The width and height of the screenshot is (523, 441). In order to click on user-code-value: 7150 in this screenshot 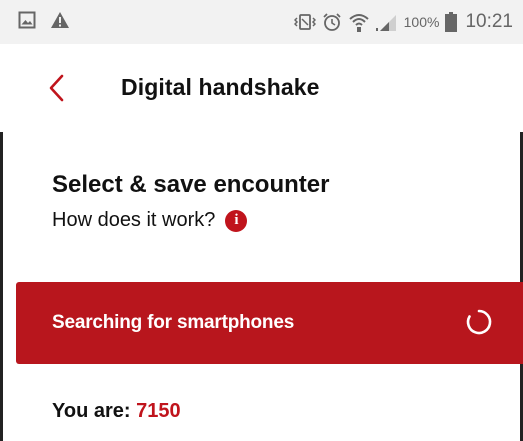, I will do `click(158, 411)`.